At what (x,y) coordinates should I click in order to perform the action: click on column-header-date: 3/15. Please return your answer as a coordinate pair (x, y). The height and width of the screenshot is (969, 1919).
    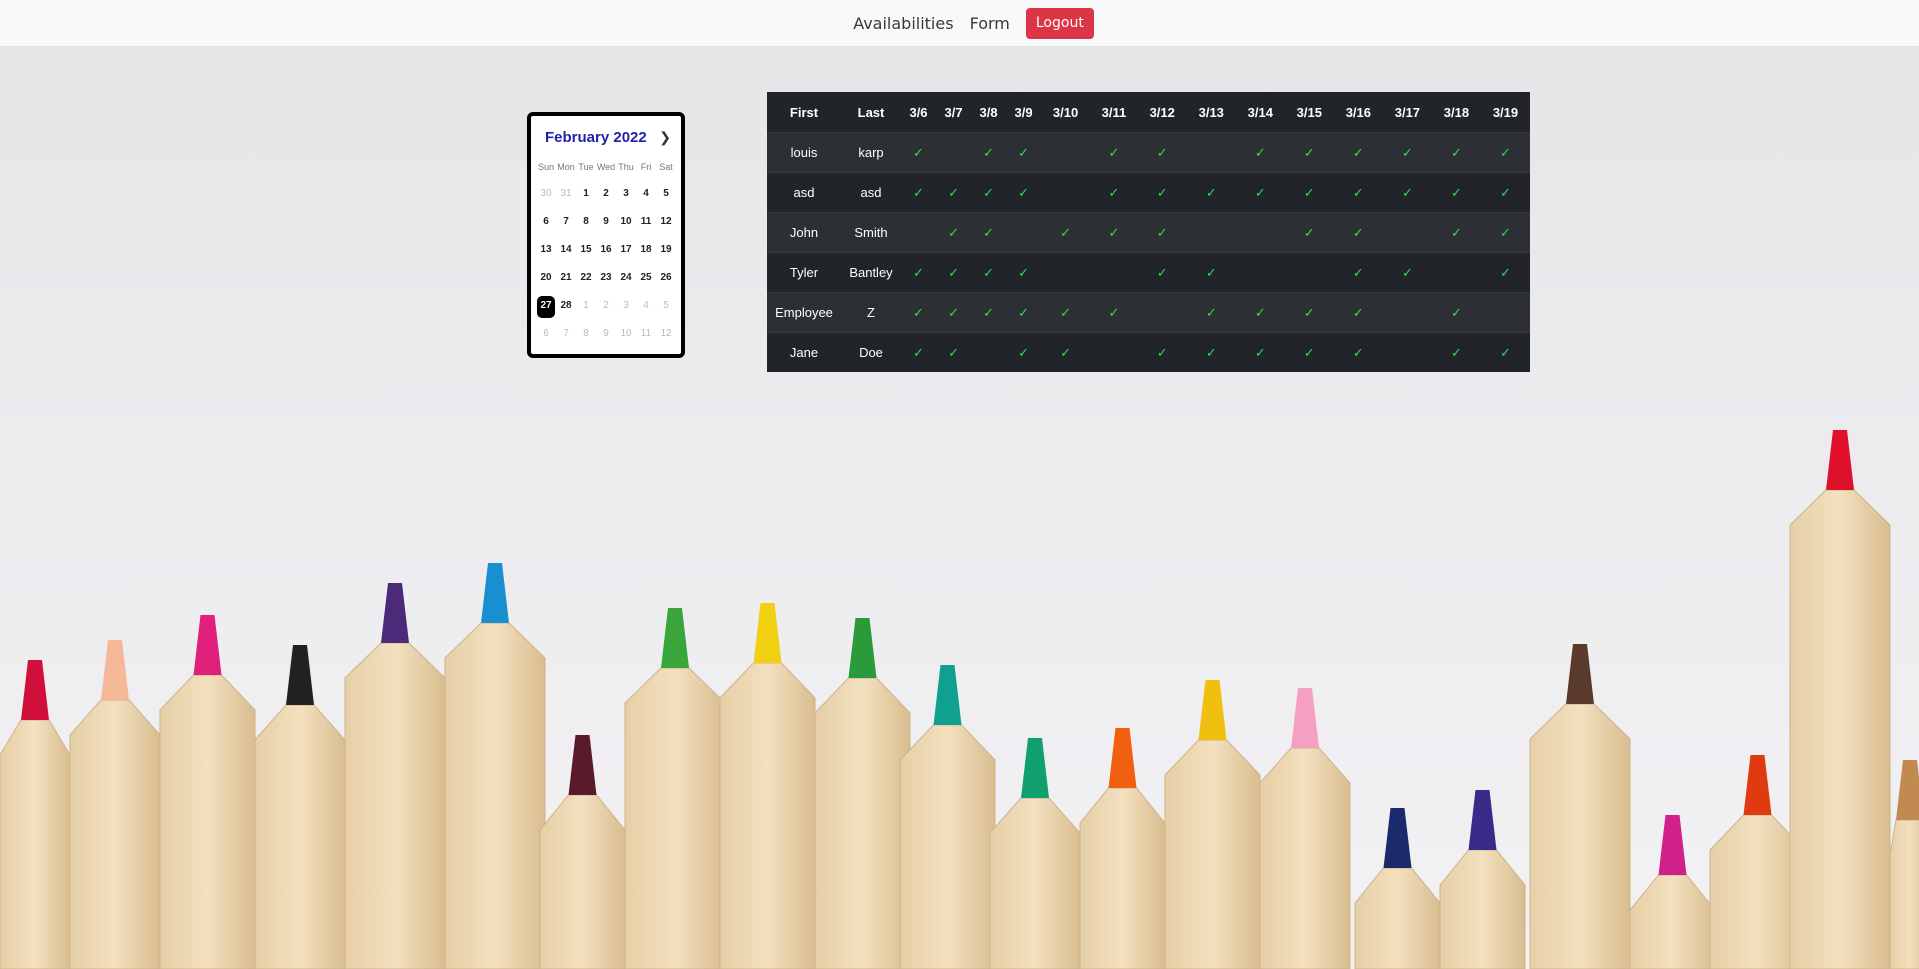
    Looking at the image, I should click on (1309, 112).